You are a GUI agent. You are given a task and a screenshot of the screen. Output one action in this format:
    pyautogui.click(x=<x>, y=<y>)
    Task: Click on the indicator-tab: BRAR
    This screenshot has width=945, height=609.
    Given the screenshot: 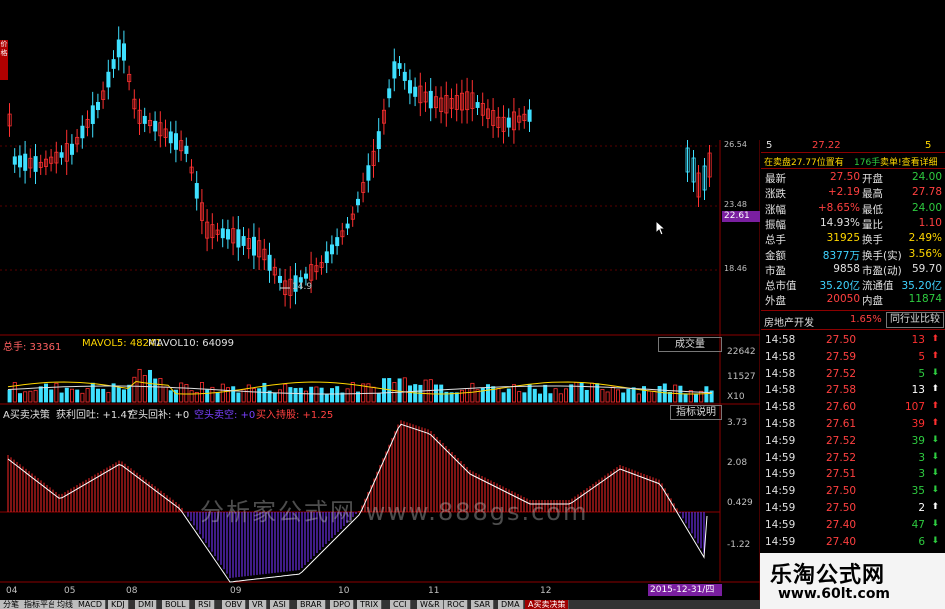 What is the action you would take?
    pyautogui.click(x=311, y=604)
    